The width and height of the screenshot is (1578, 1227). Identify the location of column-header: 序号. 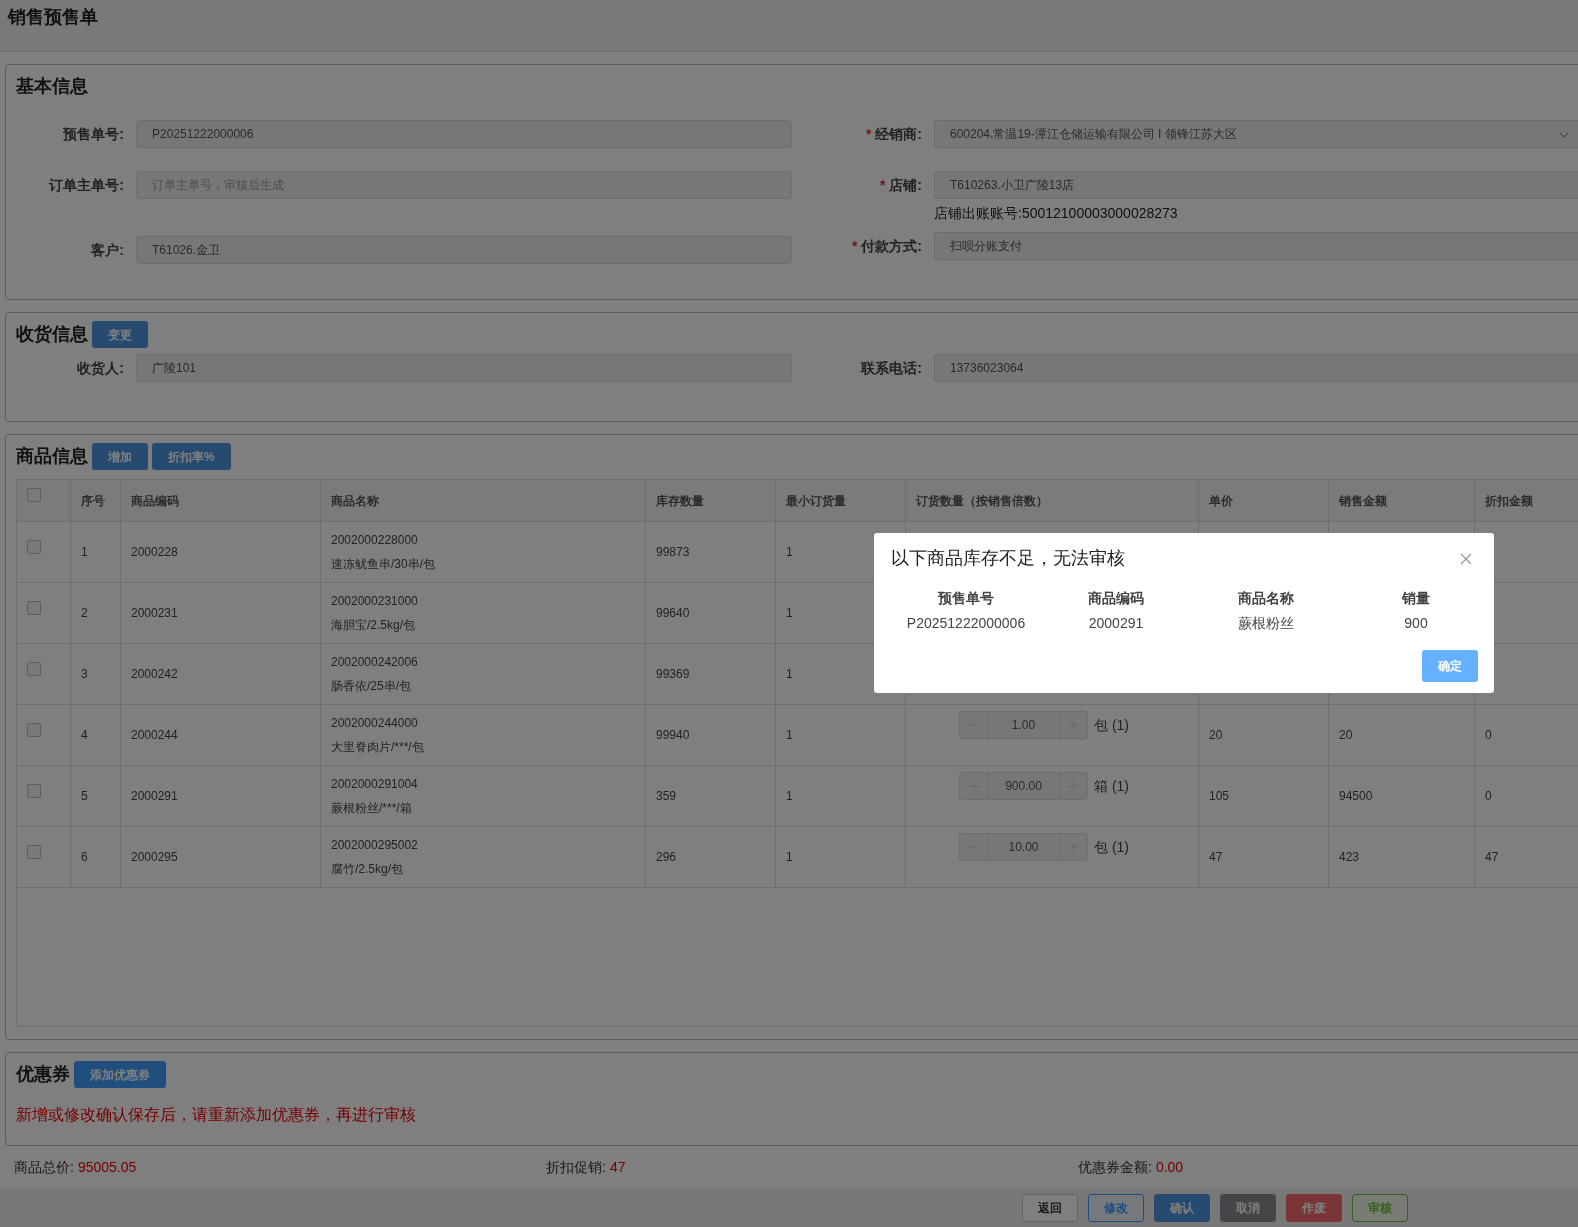
(93, 501).